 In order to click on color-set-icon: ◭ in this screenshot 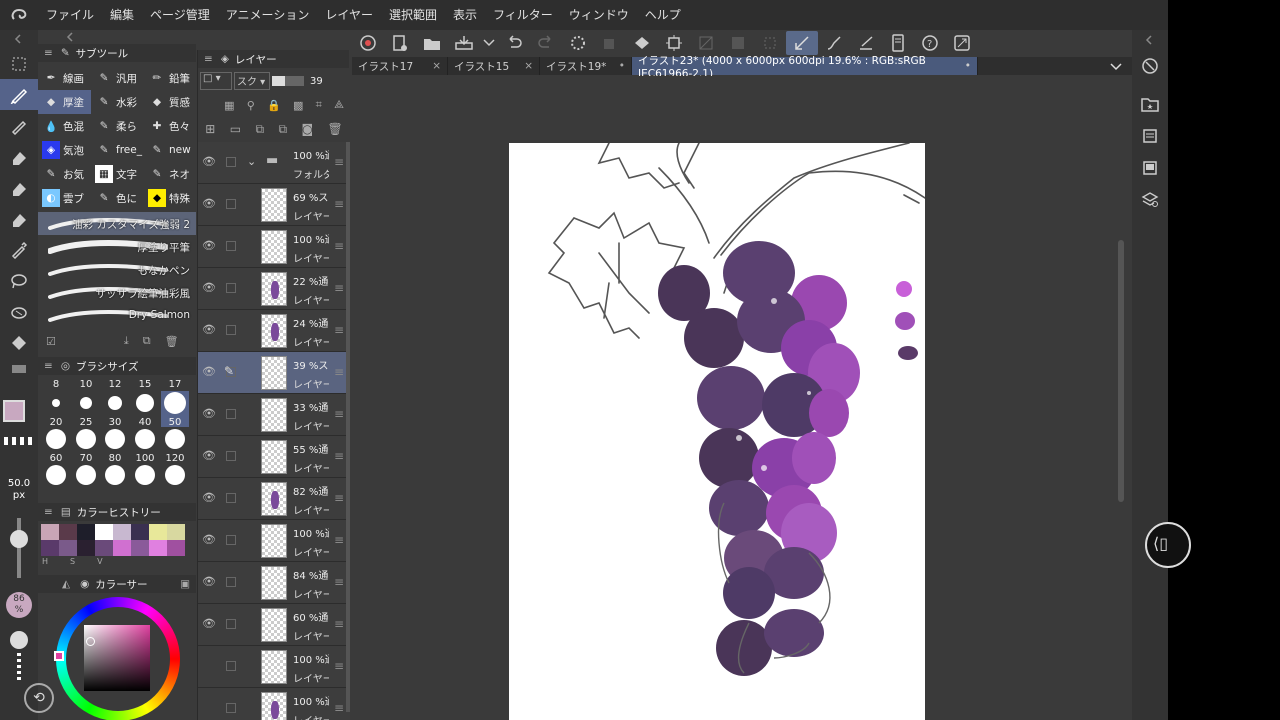, I will do `click(66, 584)`.